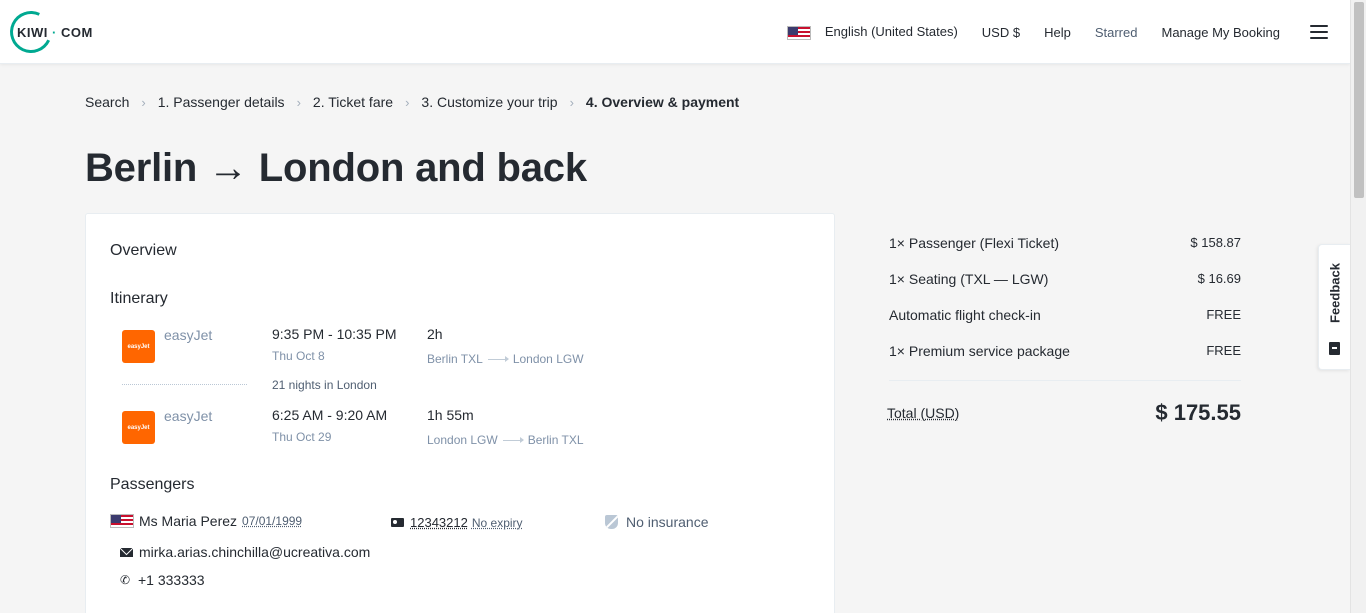 The height and width of the screenshot is (613, 1366). I want to click on kiwi-logo: KIWI · COM, so click(52, 32).